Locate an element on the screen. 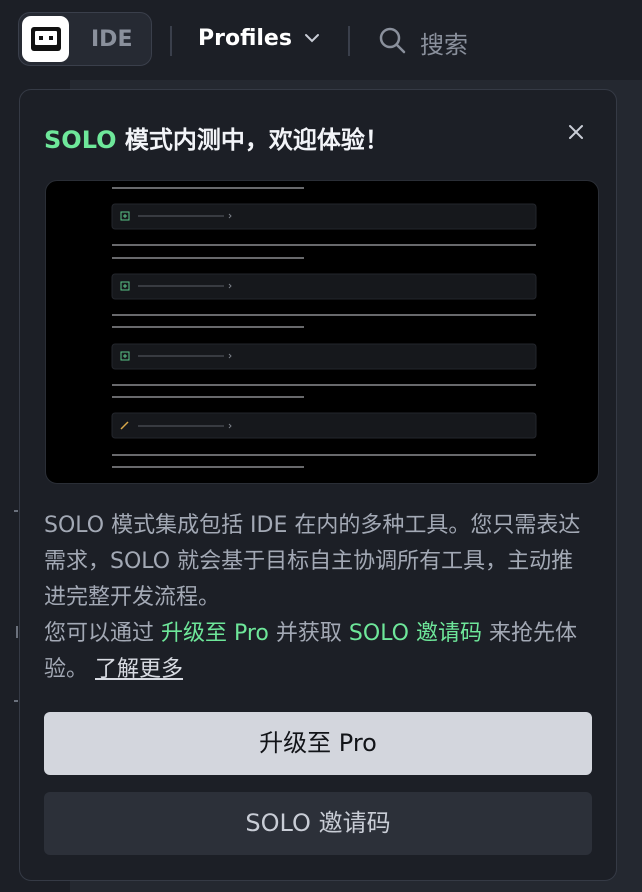 This screenshot has width=642, height=892. close-icon is located at coordinates (576, 132).